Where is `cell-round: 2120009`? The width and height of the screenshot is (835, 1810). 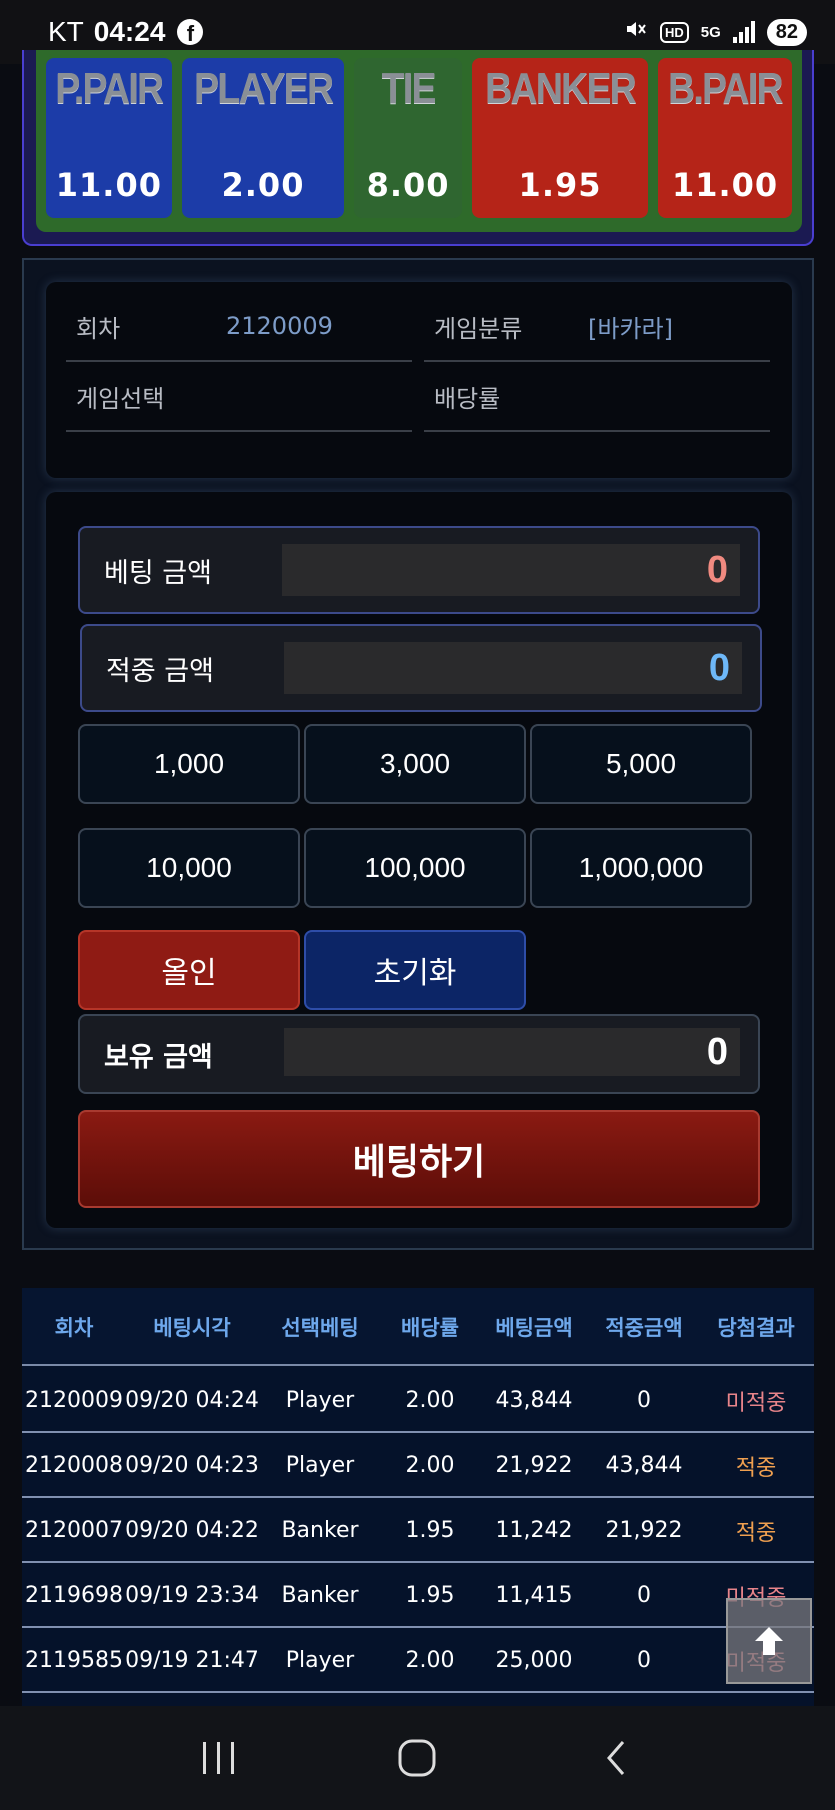 cell-round: 2120009 is located at coordinates (74, 1400).